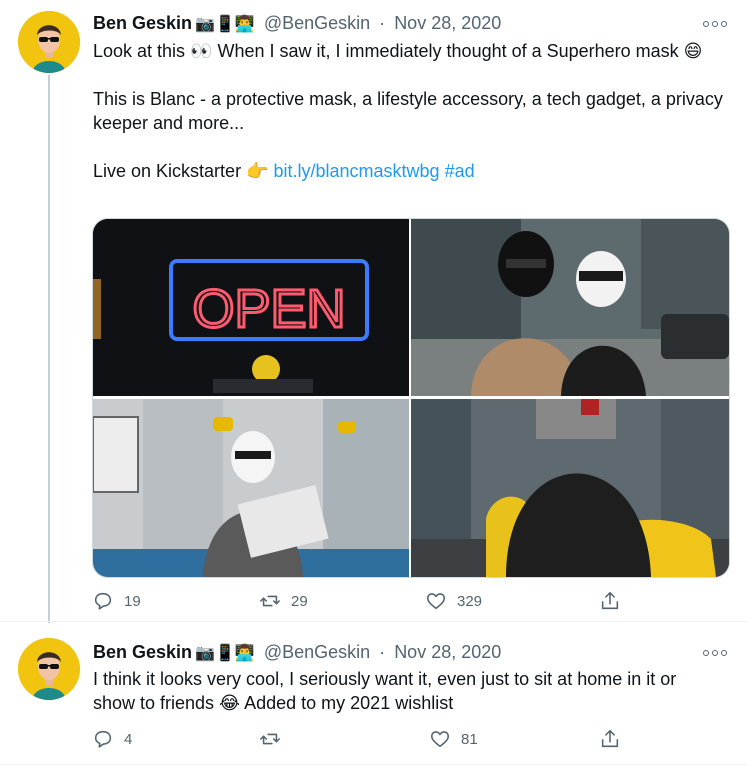  Describe the element at coordinates (362, 740) in the screenshot. I see `tweet-actions: 4 81` at that location.